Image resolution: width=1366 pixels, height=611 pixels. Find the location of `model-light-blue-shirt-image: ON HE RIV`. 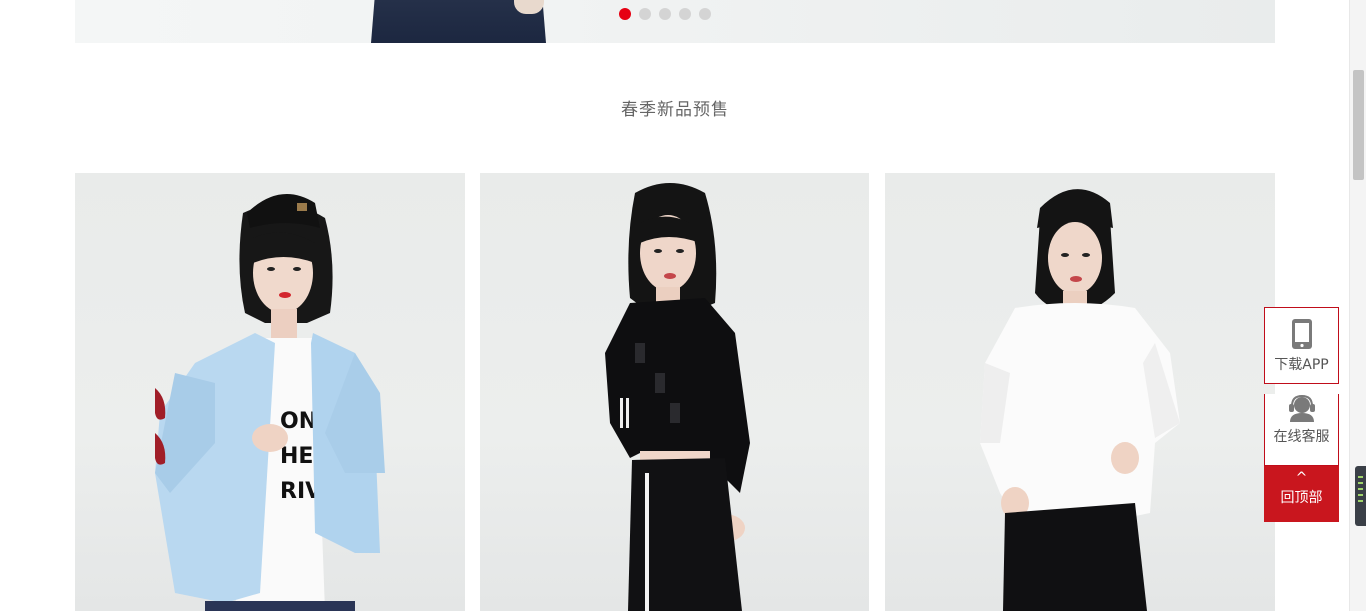

model-light-blue-shirt-image: ON HE RIV is located at coordinates (270, 402).